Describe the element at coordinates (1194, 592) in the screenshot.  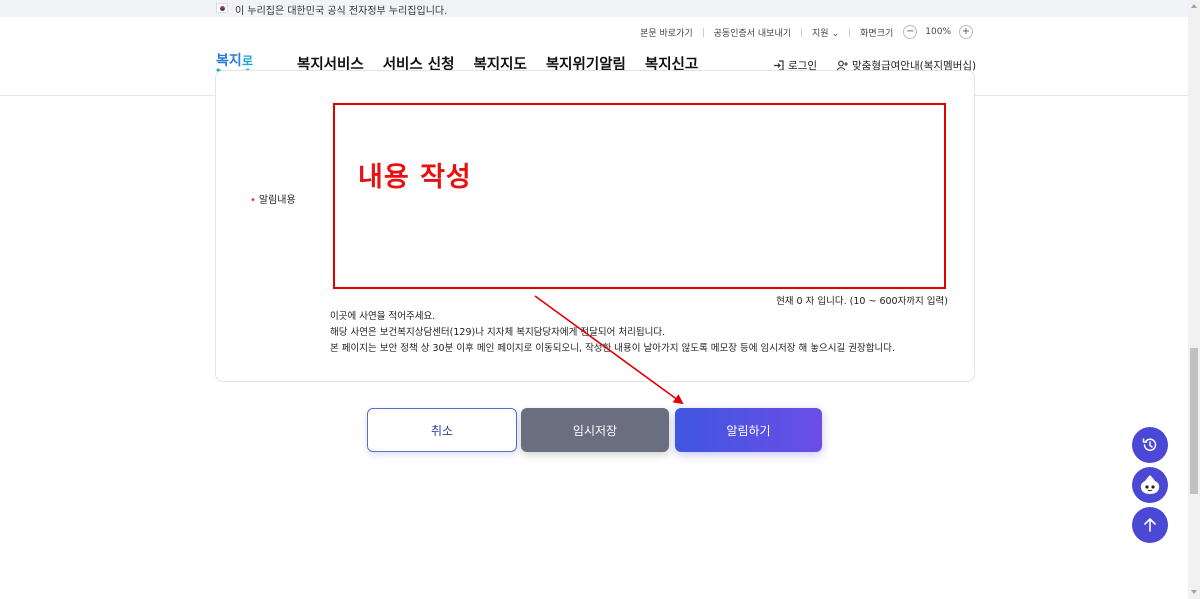
I see `scroll-down-icon` at that location.